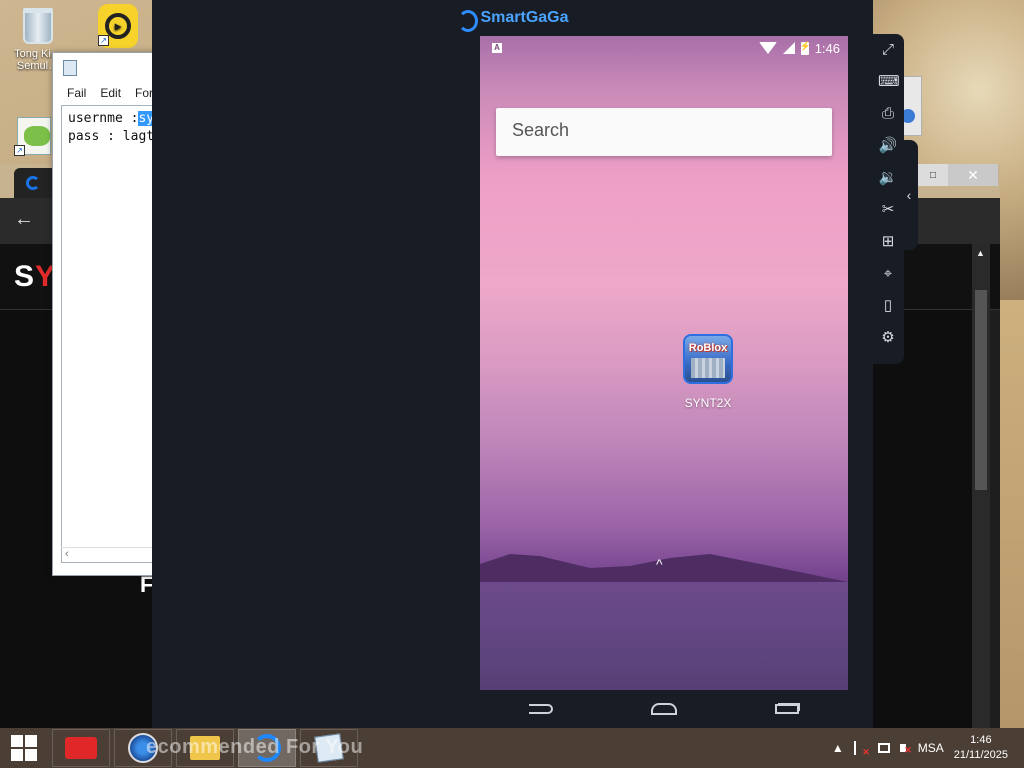  I want to click on volume-up-icon: 🔊, so click(888, 146).